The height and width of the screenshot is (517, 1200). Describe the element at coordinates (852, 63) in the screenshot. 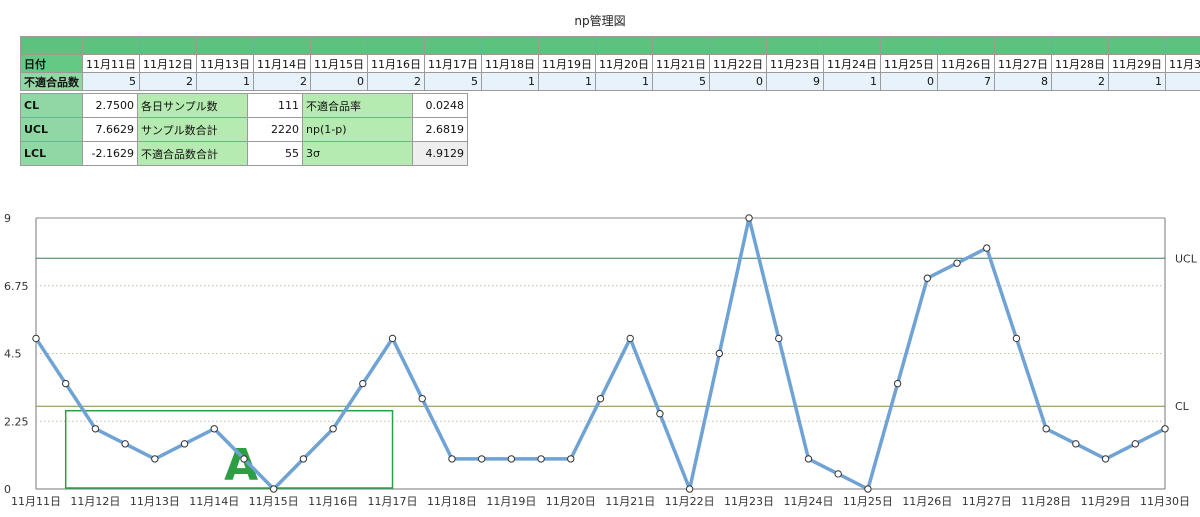

I see `date-cell: 11月24日` at that location.